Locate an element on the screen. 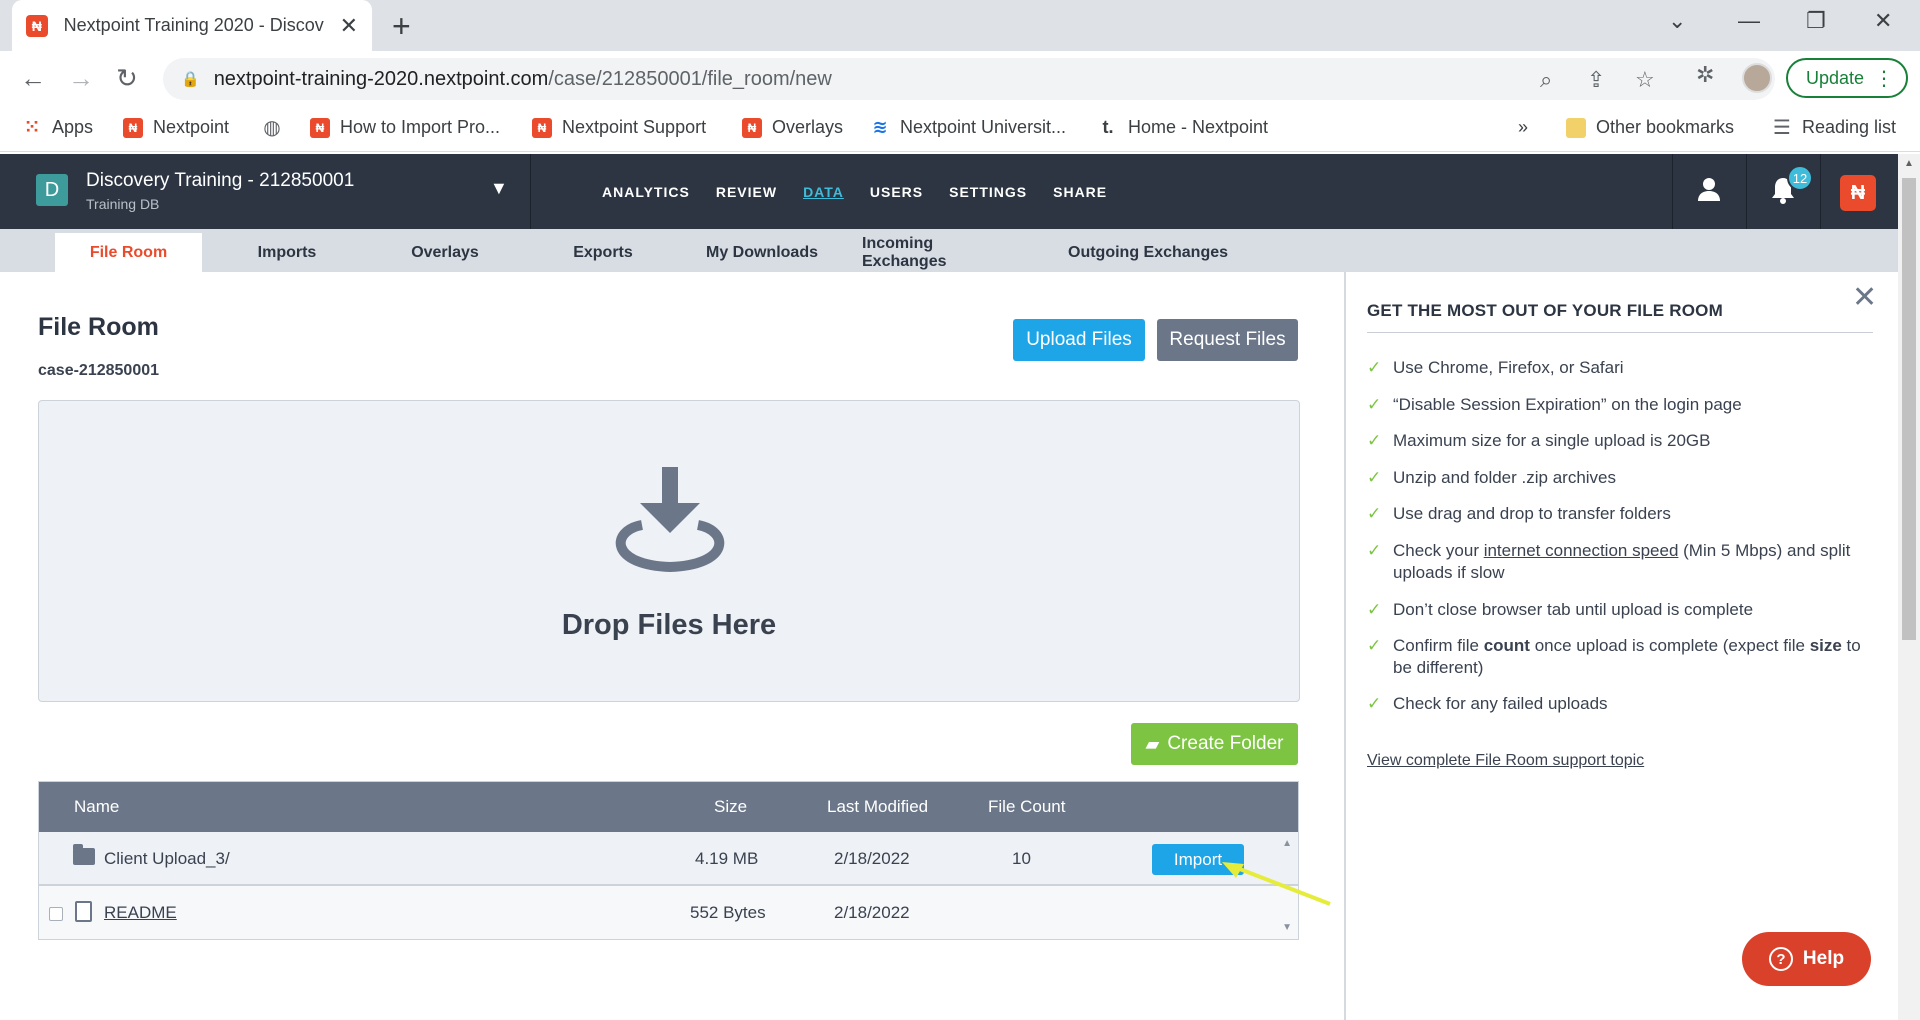 The image size is (1920, 1020). nextpoint-logo-icon: ₦ is located at coordinates (1858, 193).